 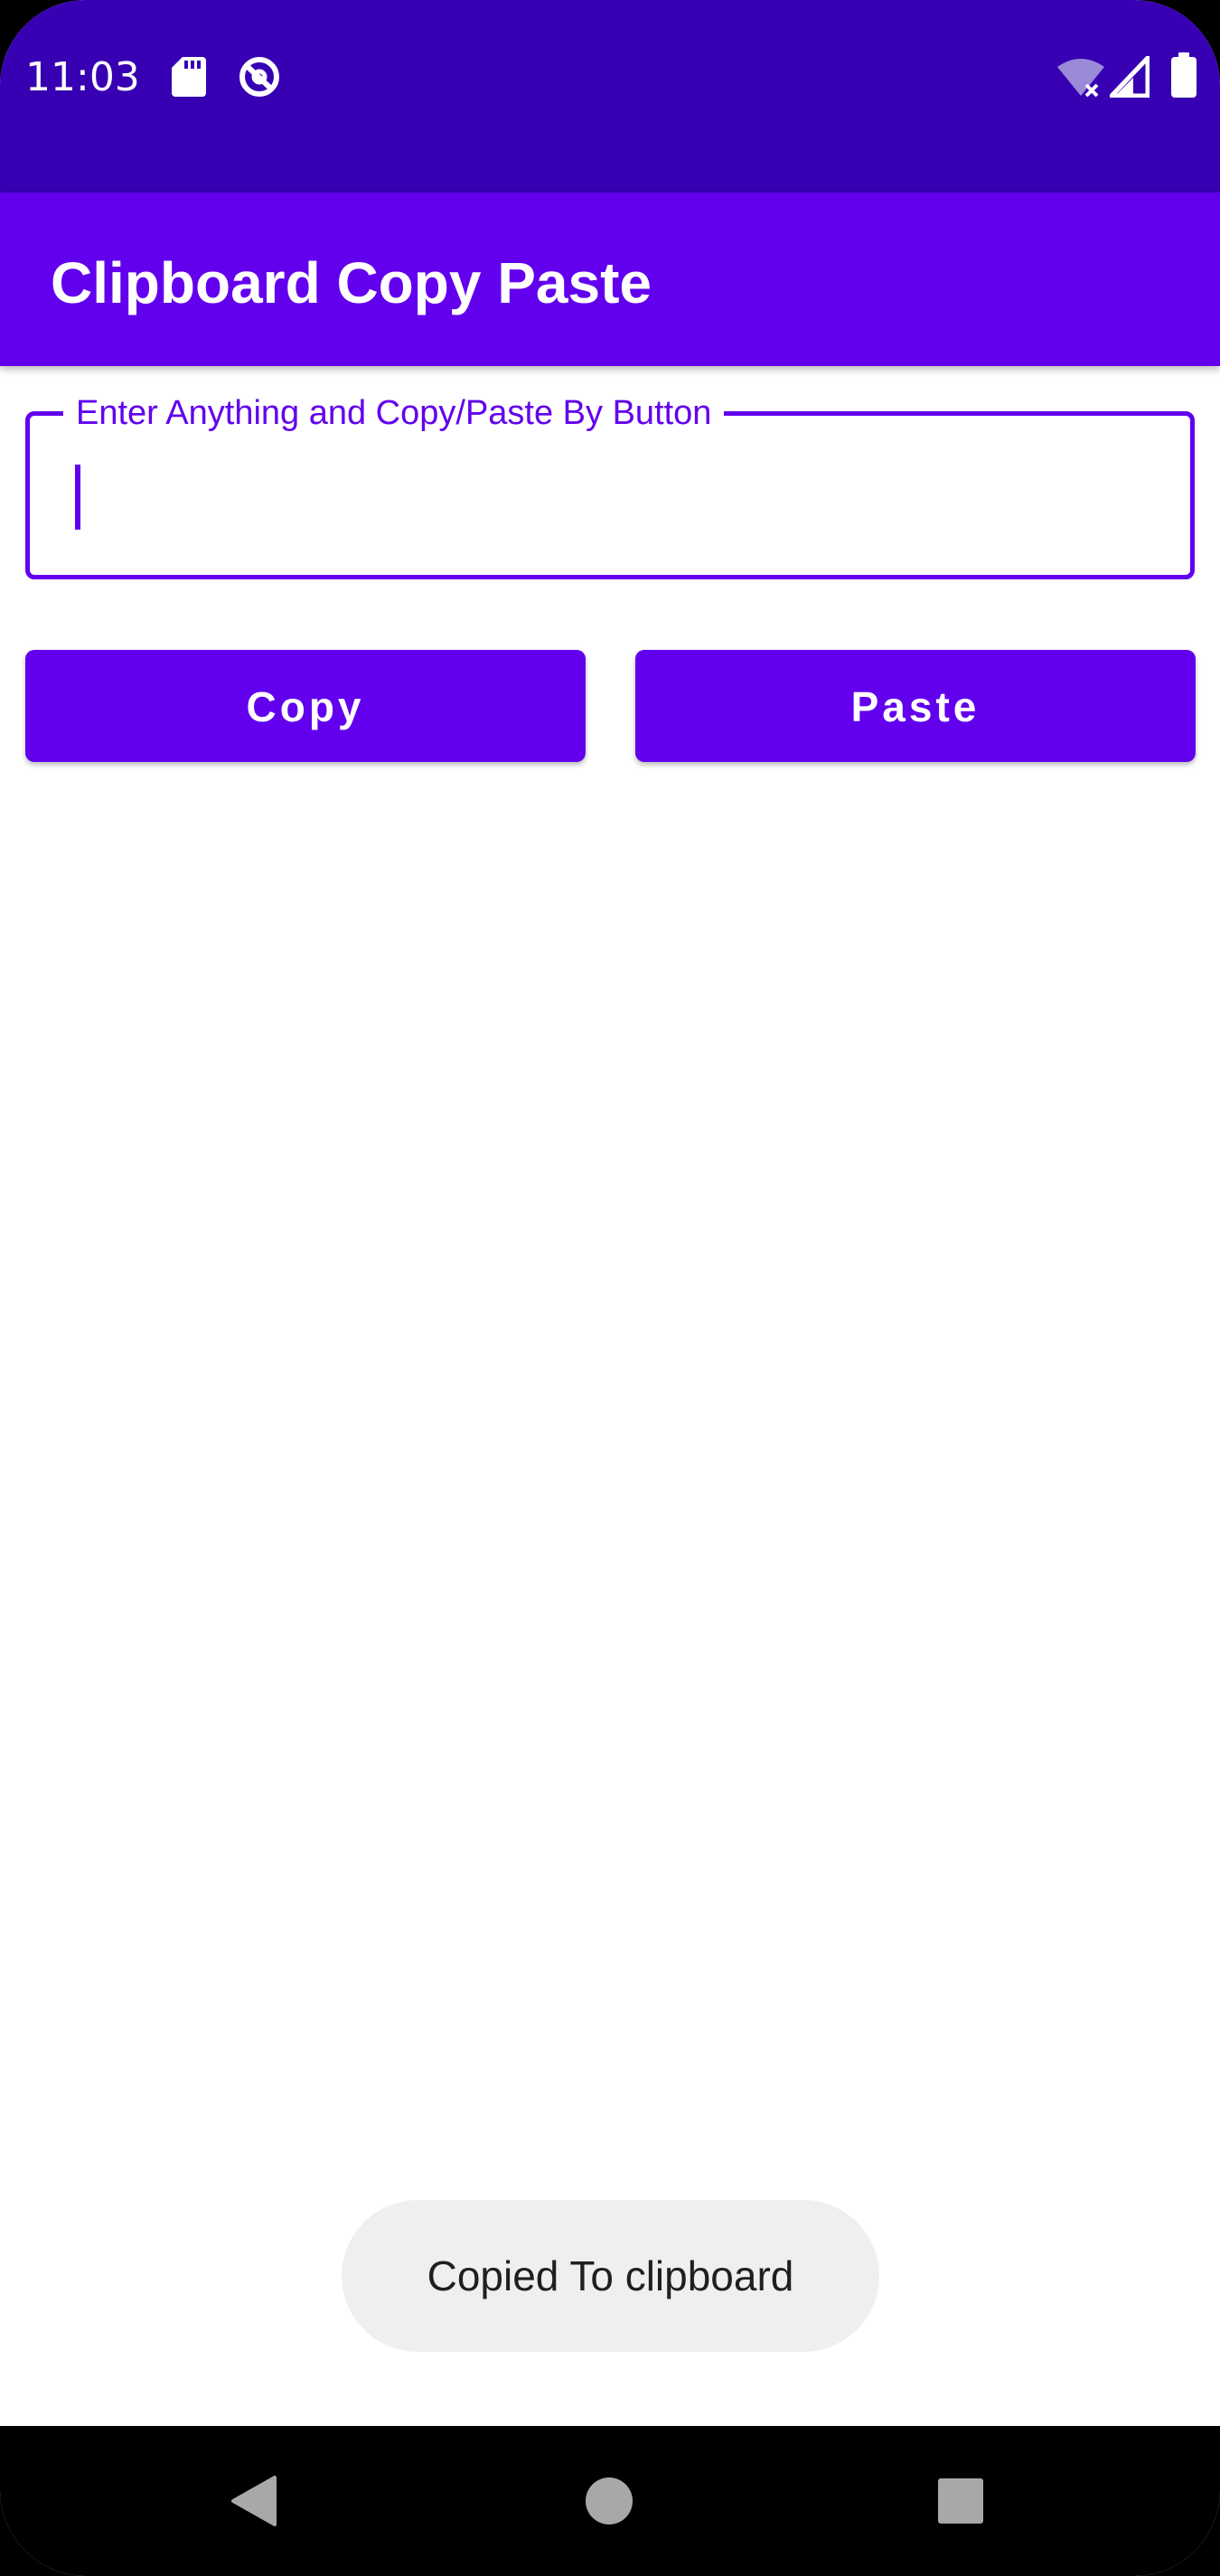 I want to click on recents-icon, so click(x=960, y=2502).